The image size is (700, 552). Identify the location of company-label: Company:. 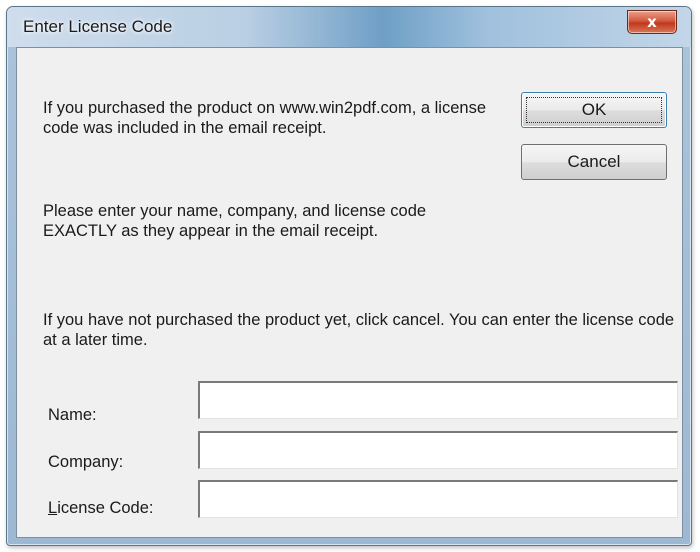
(86, 462).